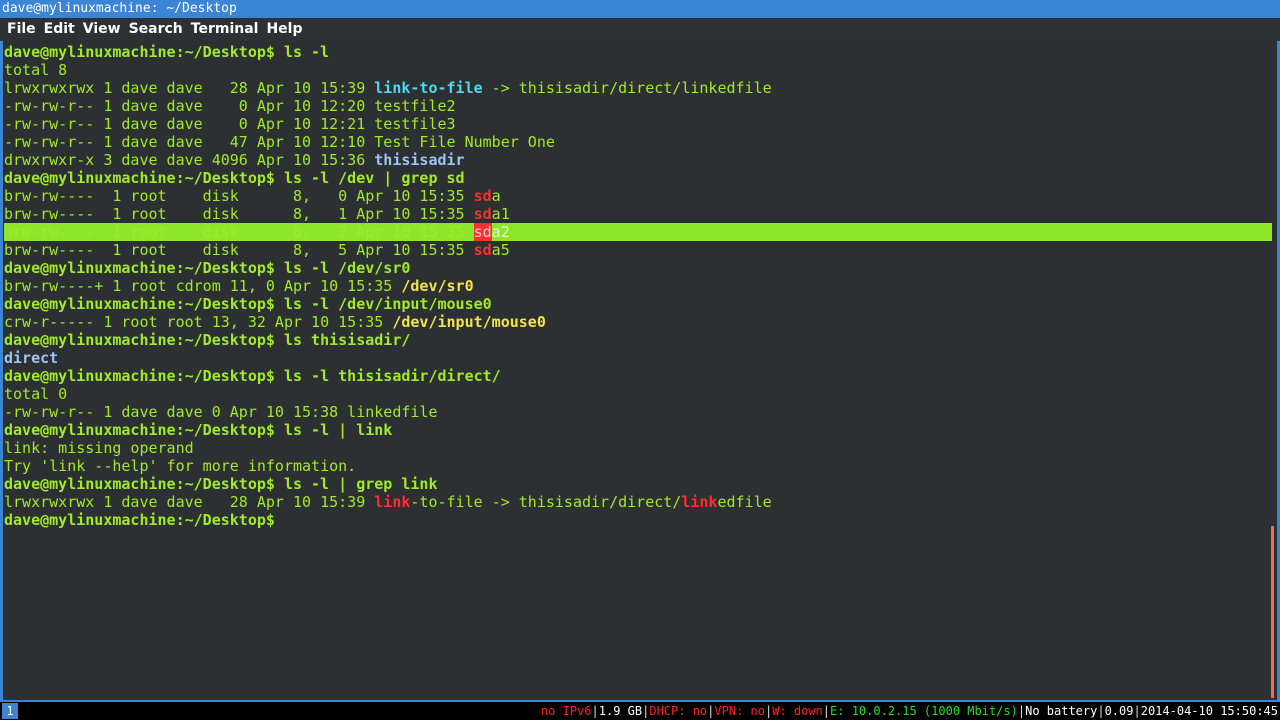  Describe the element at coordinates (36, 394) in the screenshot. I see `text-segment: total 0` at that location.